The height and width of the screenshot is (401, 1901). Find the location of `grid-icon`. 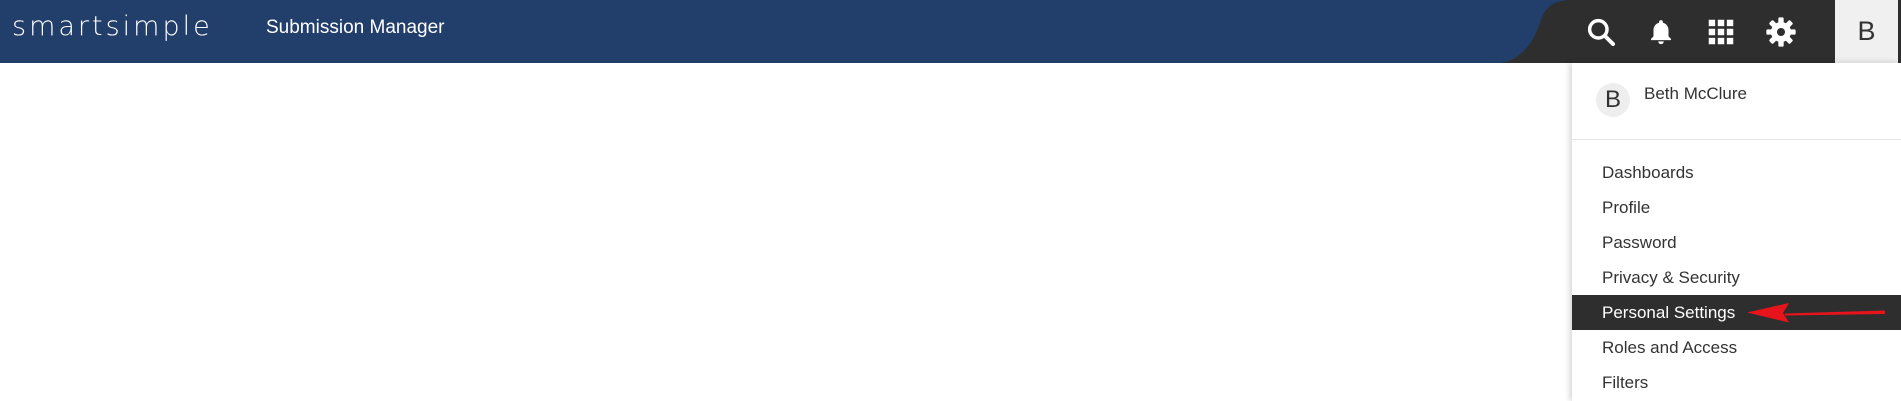

grid-icon is located at coordinates (1721, 31).